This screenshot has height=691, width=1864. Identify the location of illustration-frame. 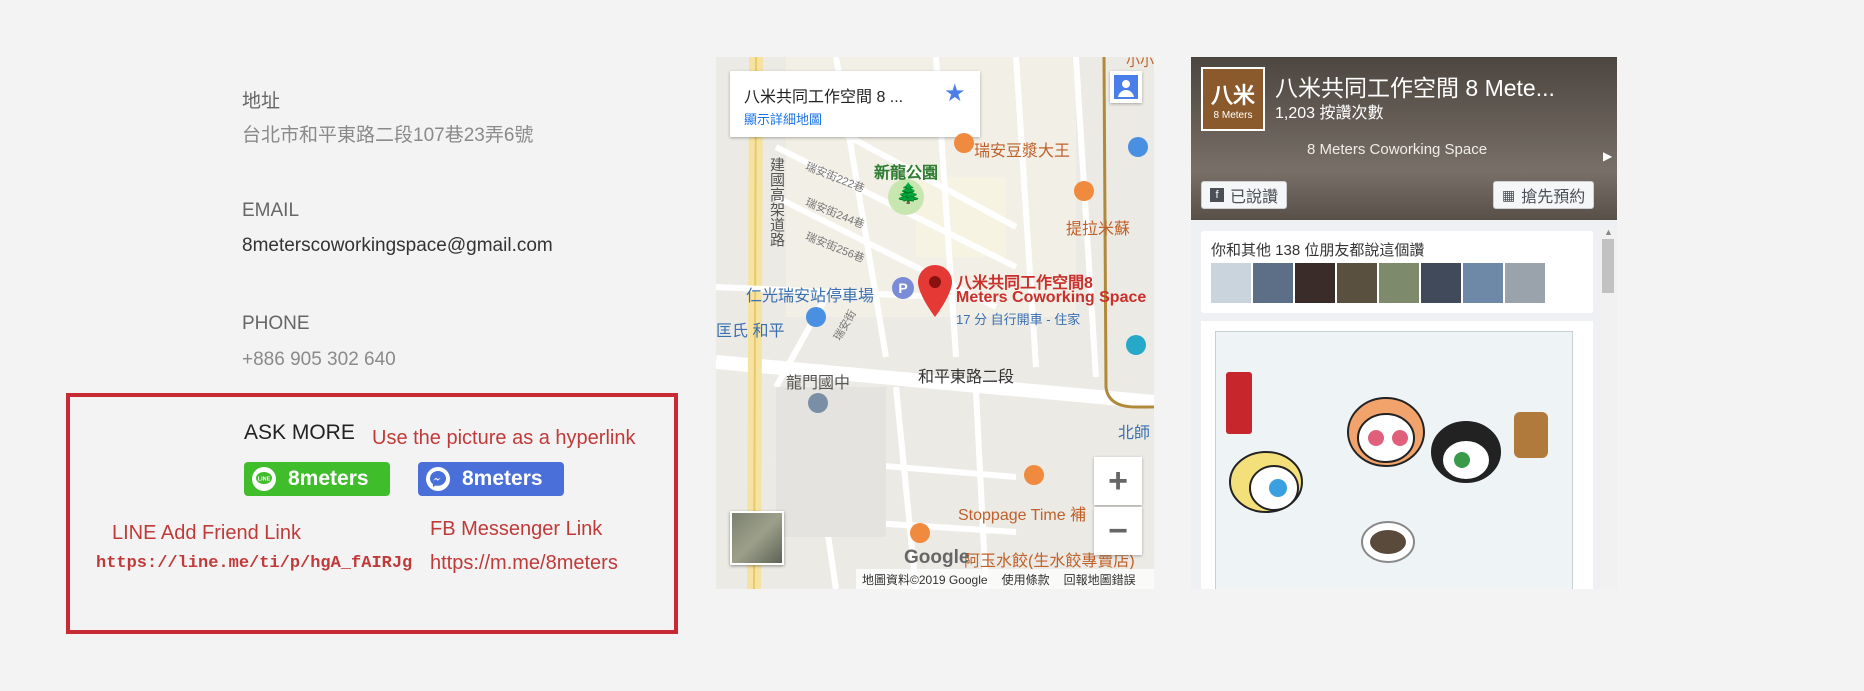
(1394, 460).